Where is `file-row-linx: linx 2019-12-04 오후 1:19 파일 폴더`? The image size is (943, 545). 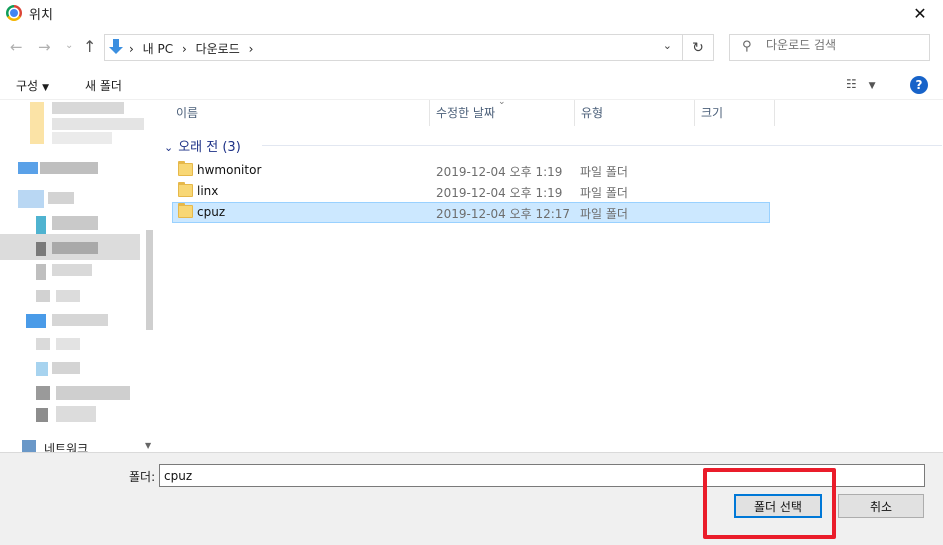
file-row-linx: linx 2019-12-04 오후 1:19 파일 폴더 is located at coordinates (471, 191).